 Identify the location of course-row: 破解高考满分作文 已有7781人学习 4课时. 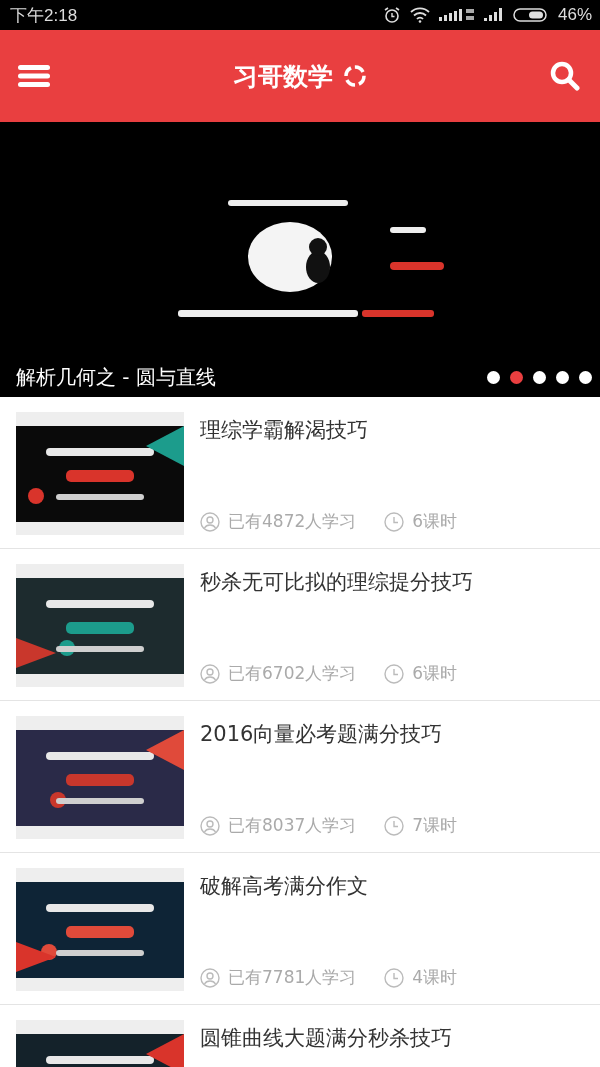
(300, 929).